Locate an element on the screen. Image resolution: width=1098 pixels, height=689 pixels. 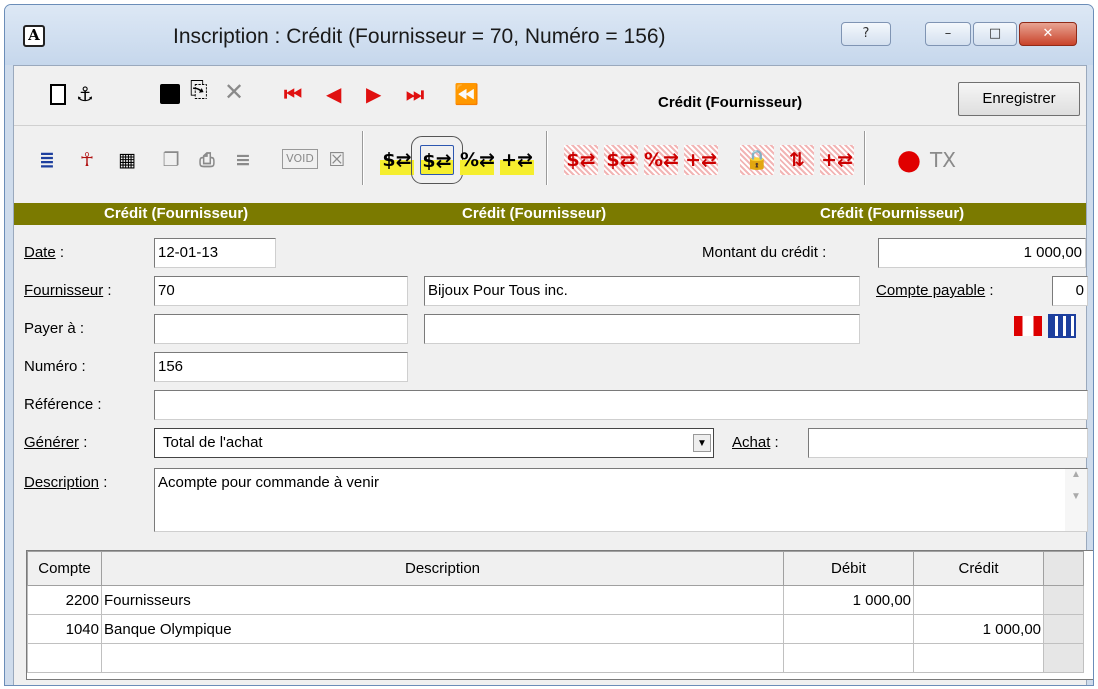
header-credit: Crédit is located at coordinates (978, 568).